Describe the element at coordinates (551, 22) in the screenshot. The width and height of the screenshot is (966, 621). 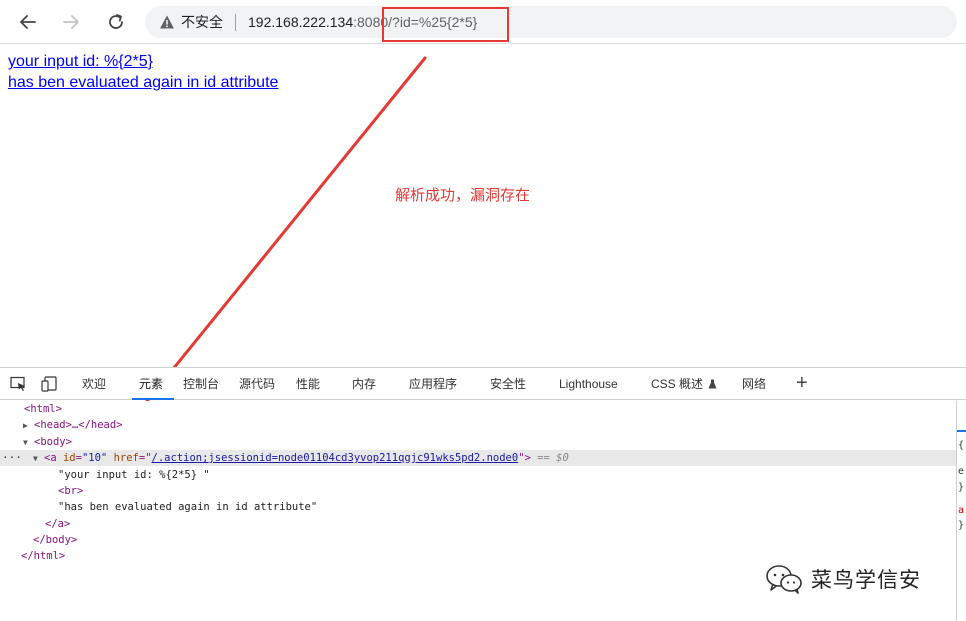
I see `address-bar: 不安全 192.168.222.134:8080/?id=%25{2*5}` at that location.